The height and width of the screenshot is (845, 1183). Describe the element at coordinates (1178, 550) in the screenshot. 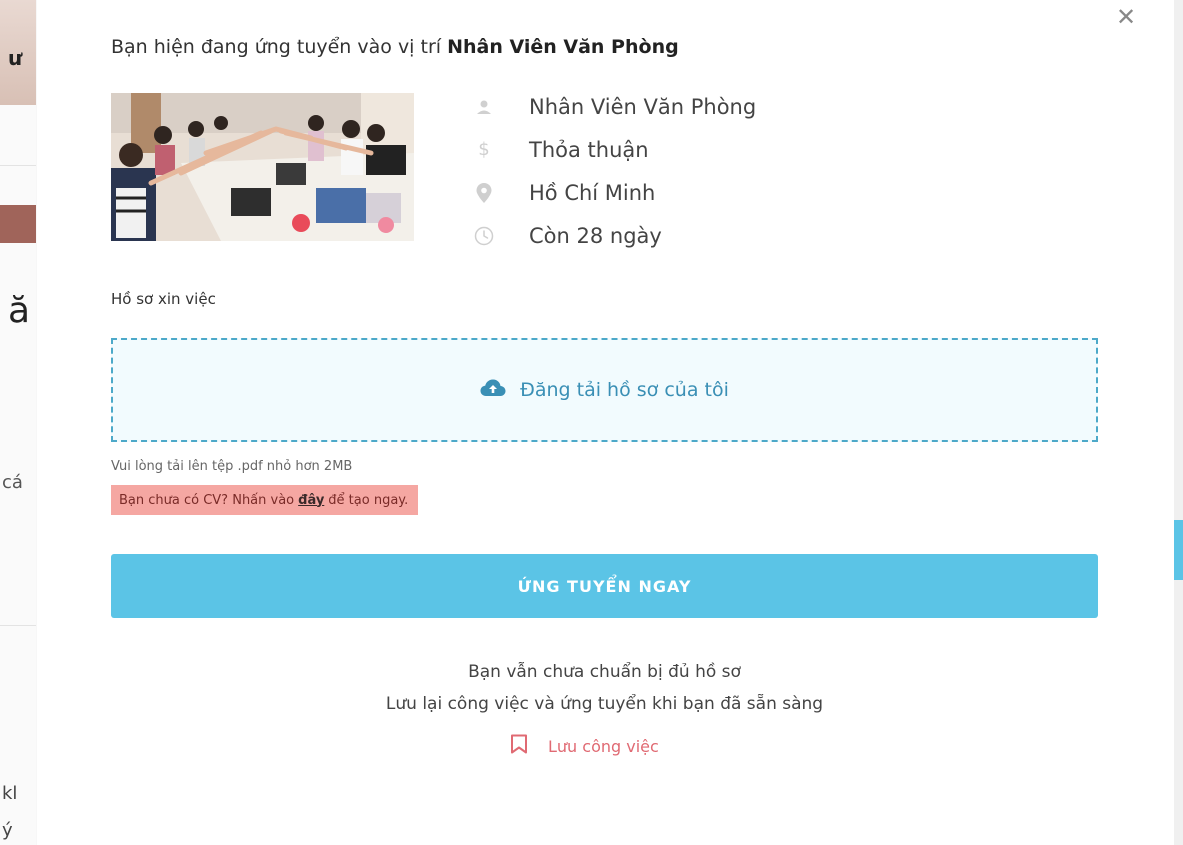

I see `background-accent` at that location.